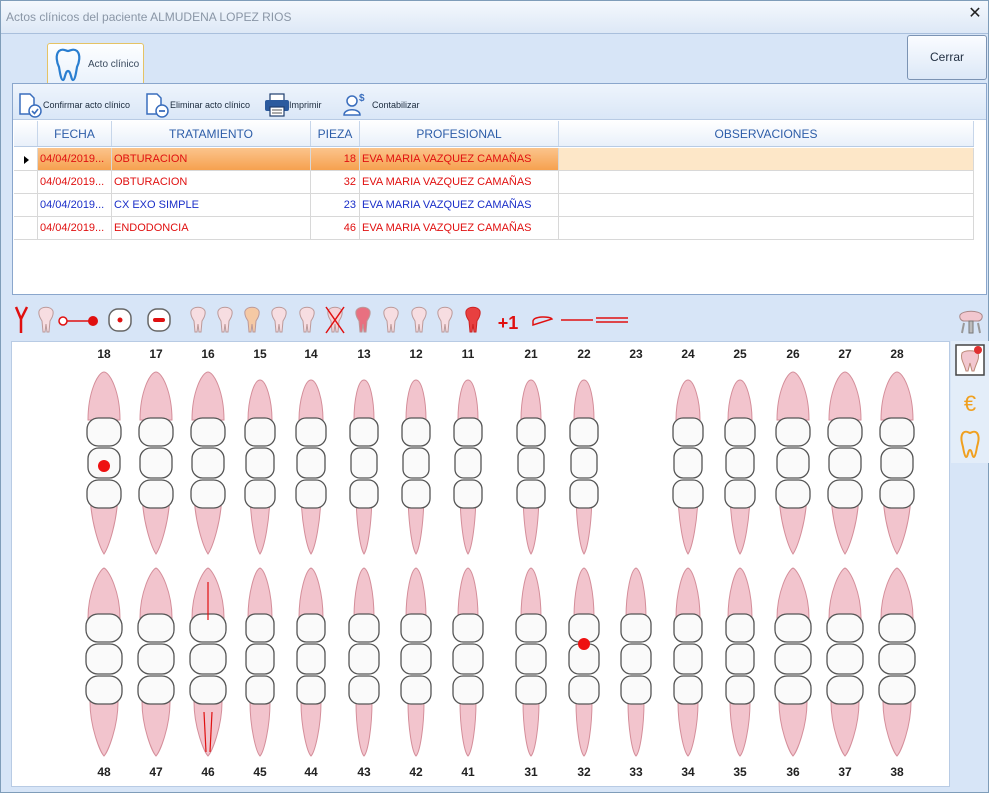  Describe the element at coordinates (636, 354) in the screenshot. I see `tooth-23: 23` at that location.